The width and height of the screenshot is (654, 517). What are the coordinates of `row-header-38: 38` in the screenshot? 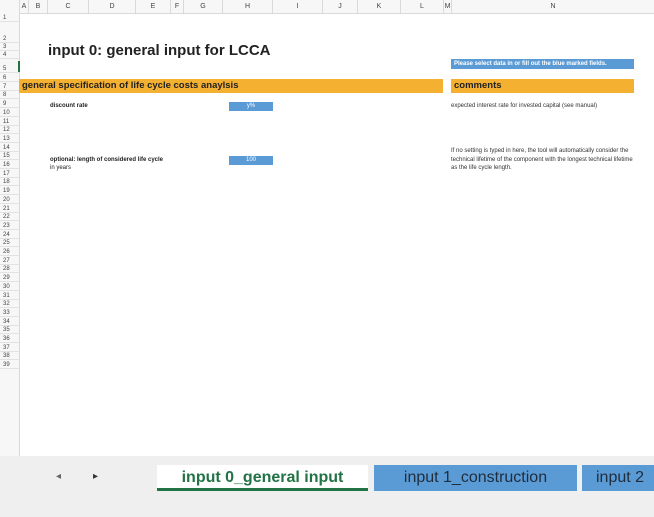 It's located at (9, 356).